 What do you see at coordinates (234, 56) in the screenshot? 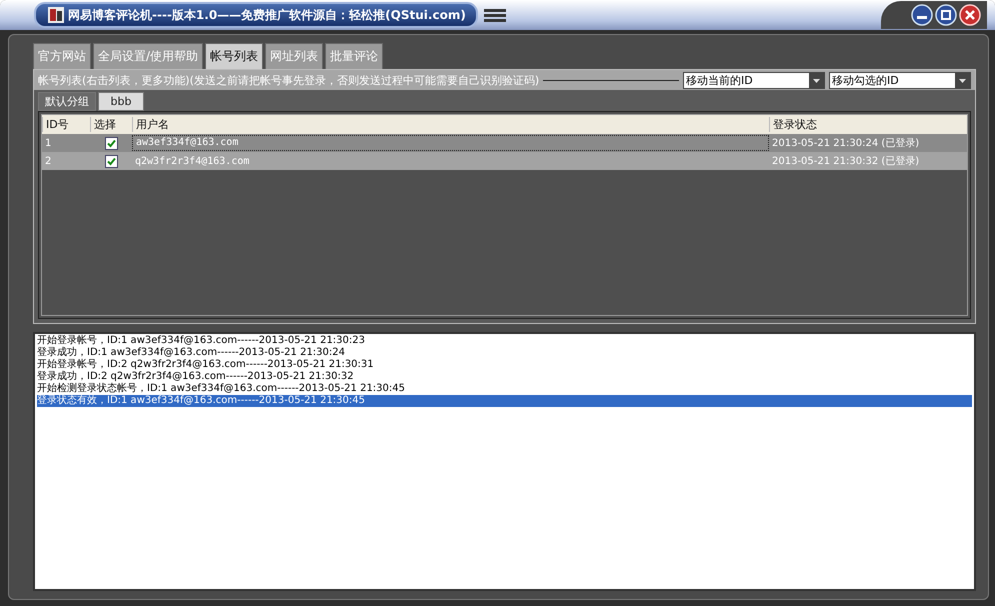
I see `tab: 帐号列表` at bounding box center [234, 56].